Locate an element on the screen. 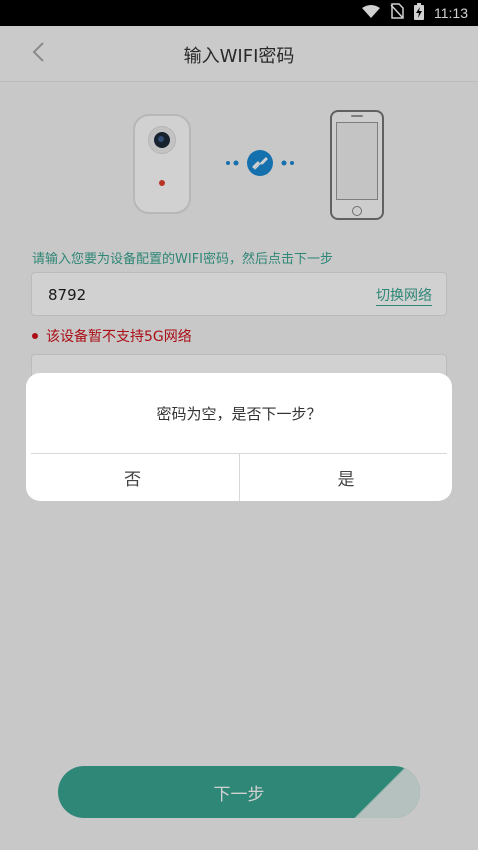  confirm-dialog: 密码为空，是否下一步？ 否 是 is located at coordinates (239, 437).